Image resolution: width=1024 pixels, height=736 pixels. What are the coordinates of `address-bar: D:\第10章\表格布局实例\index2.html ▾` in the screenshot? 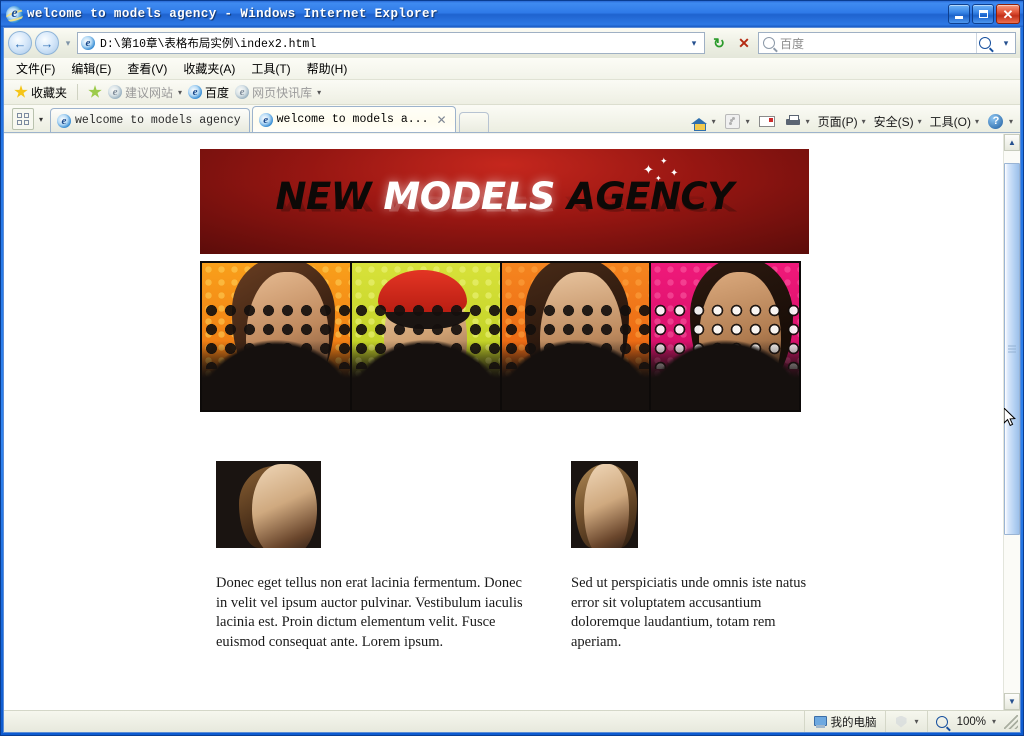 It's located at (391, 43).